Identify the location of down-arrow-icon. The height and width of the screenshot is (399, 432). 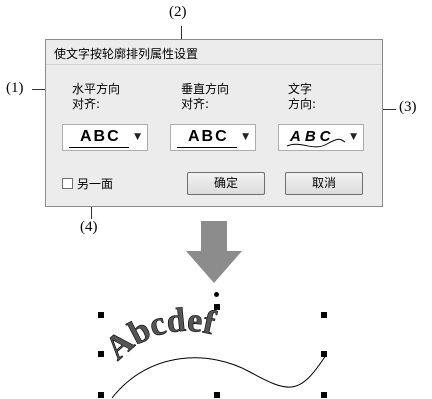
(214, 252).